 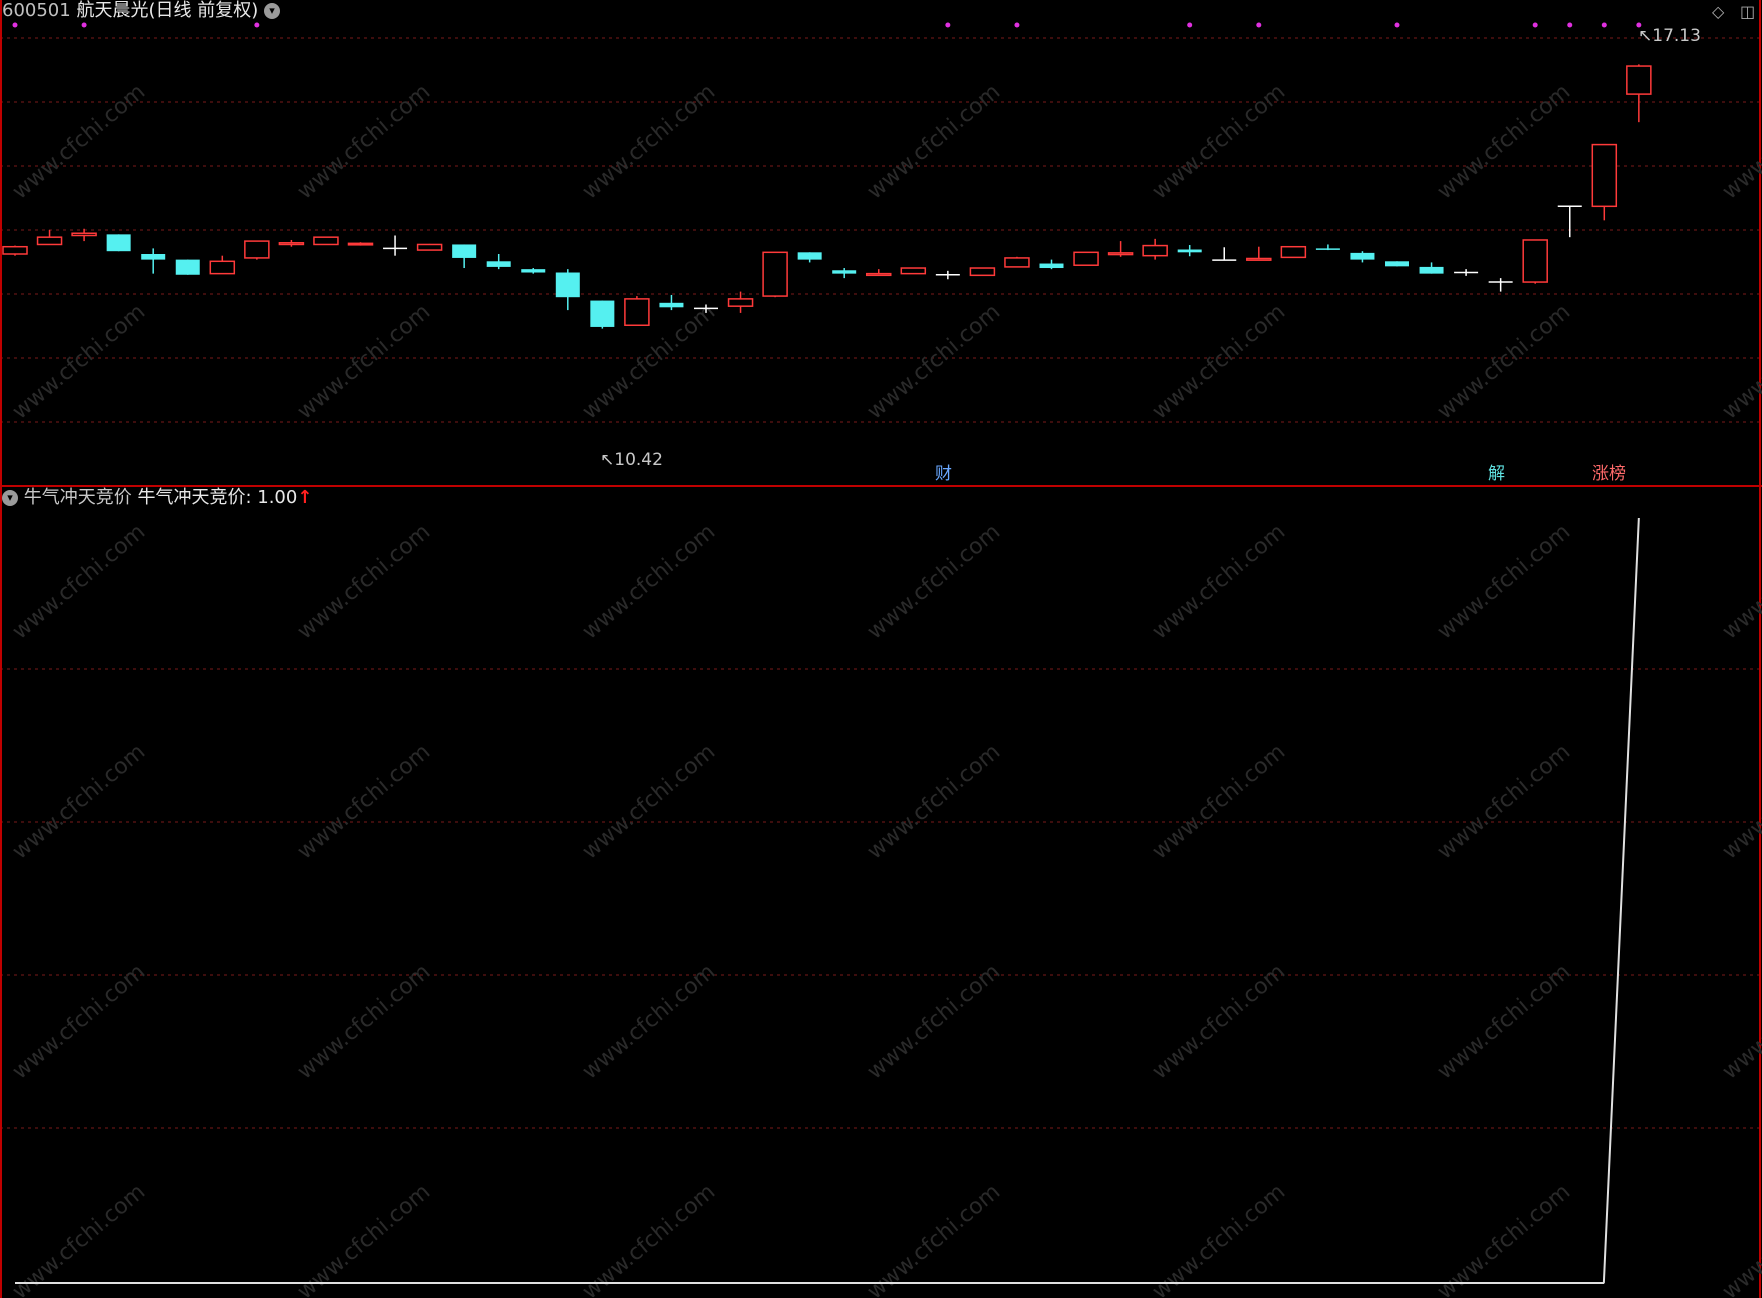 I want to click on main-chart-header: 600501 航天晨光(日线 前复权) ▾, so click(x=141, y=11).